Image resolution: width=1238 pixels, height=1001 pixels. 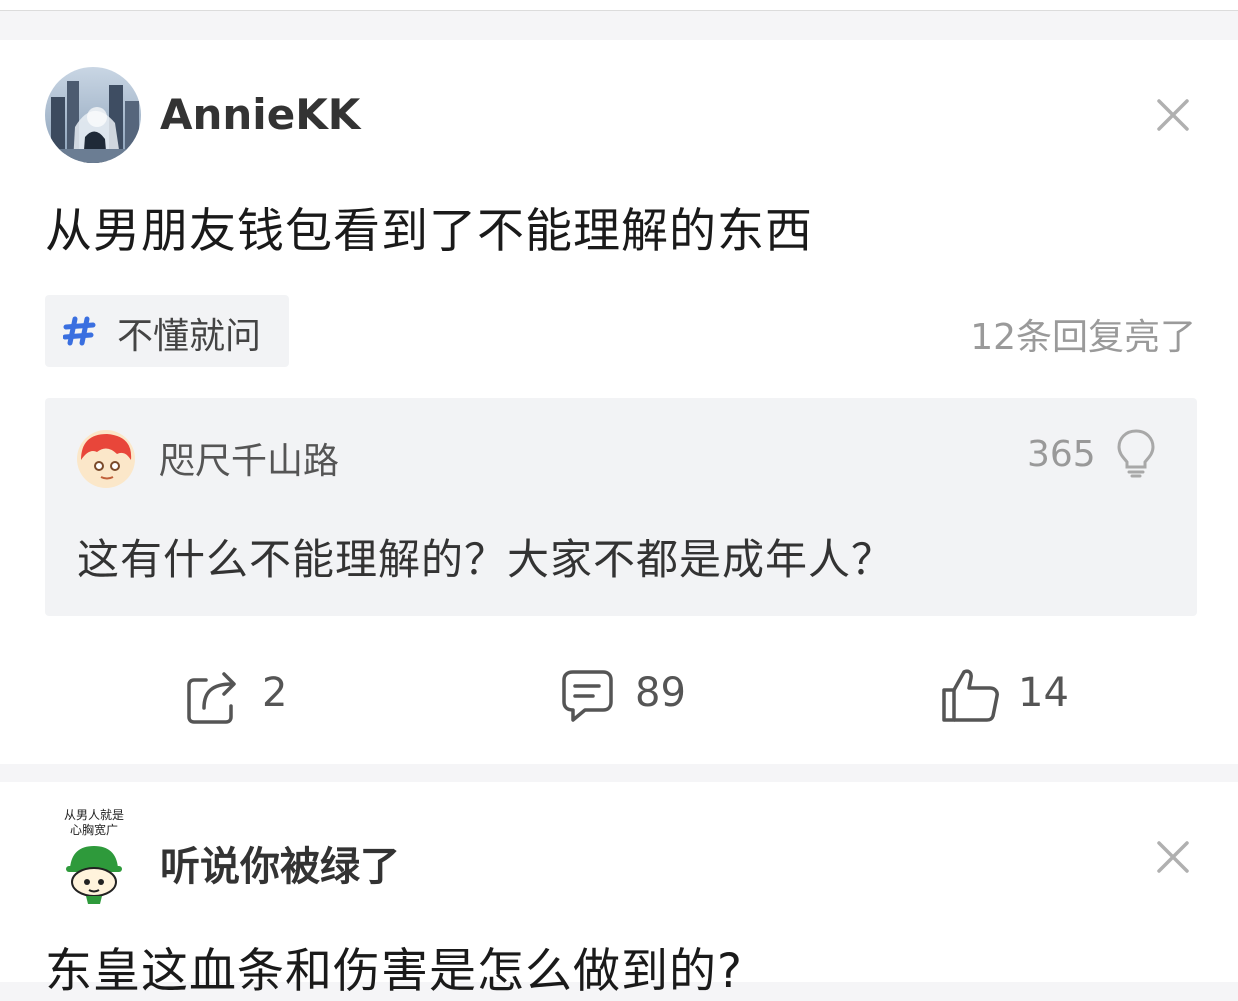 What do you see at coordinates (249, 458) in the screenshot?
I see `commenter-name: 咫尺千山路` at bounding box center [249, 458].